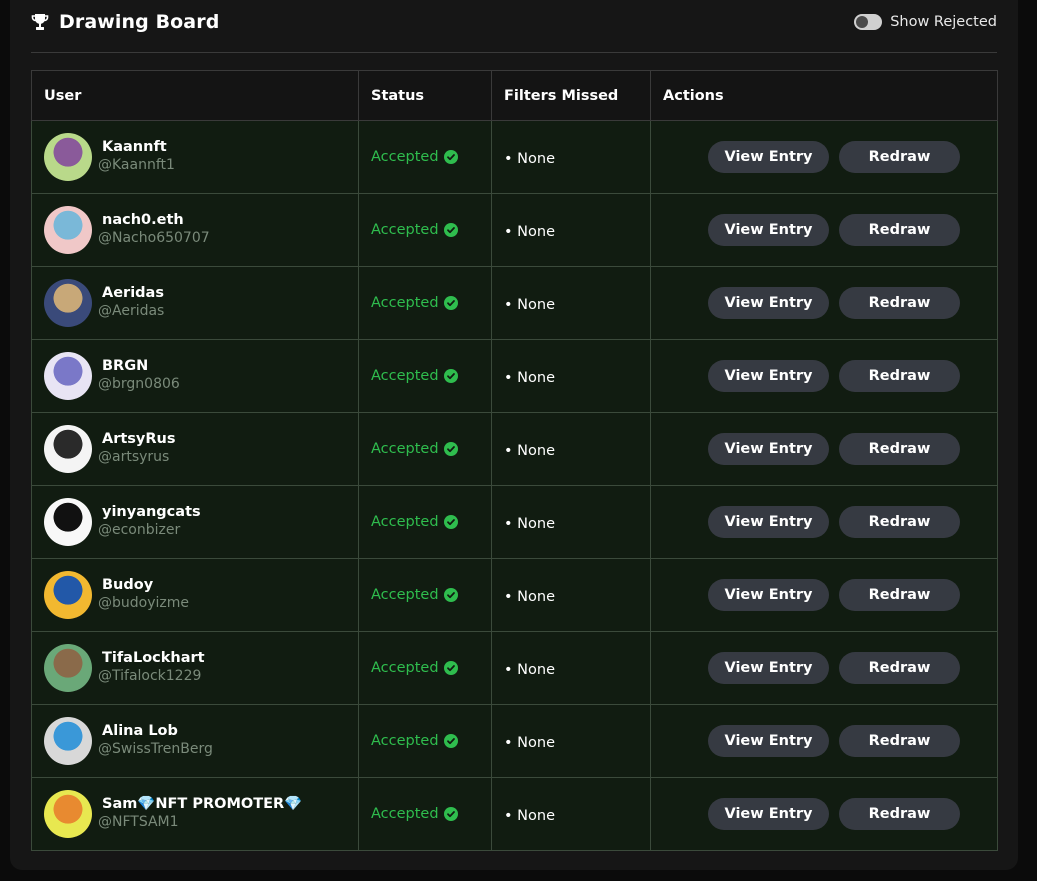 The image size is (1037, 881). I want to click on user-handle: @brgn0806, so click(139, 384).